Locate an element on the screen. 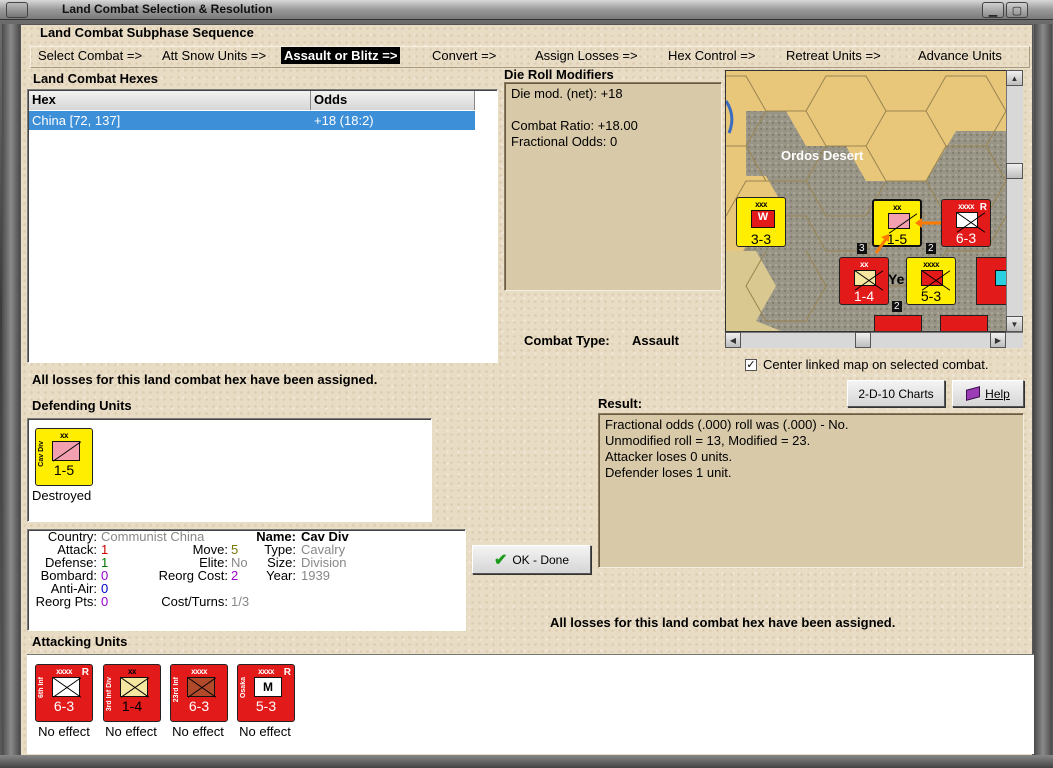  scroll-right-button: ▶ is located at coordinates (998, 340).